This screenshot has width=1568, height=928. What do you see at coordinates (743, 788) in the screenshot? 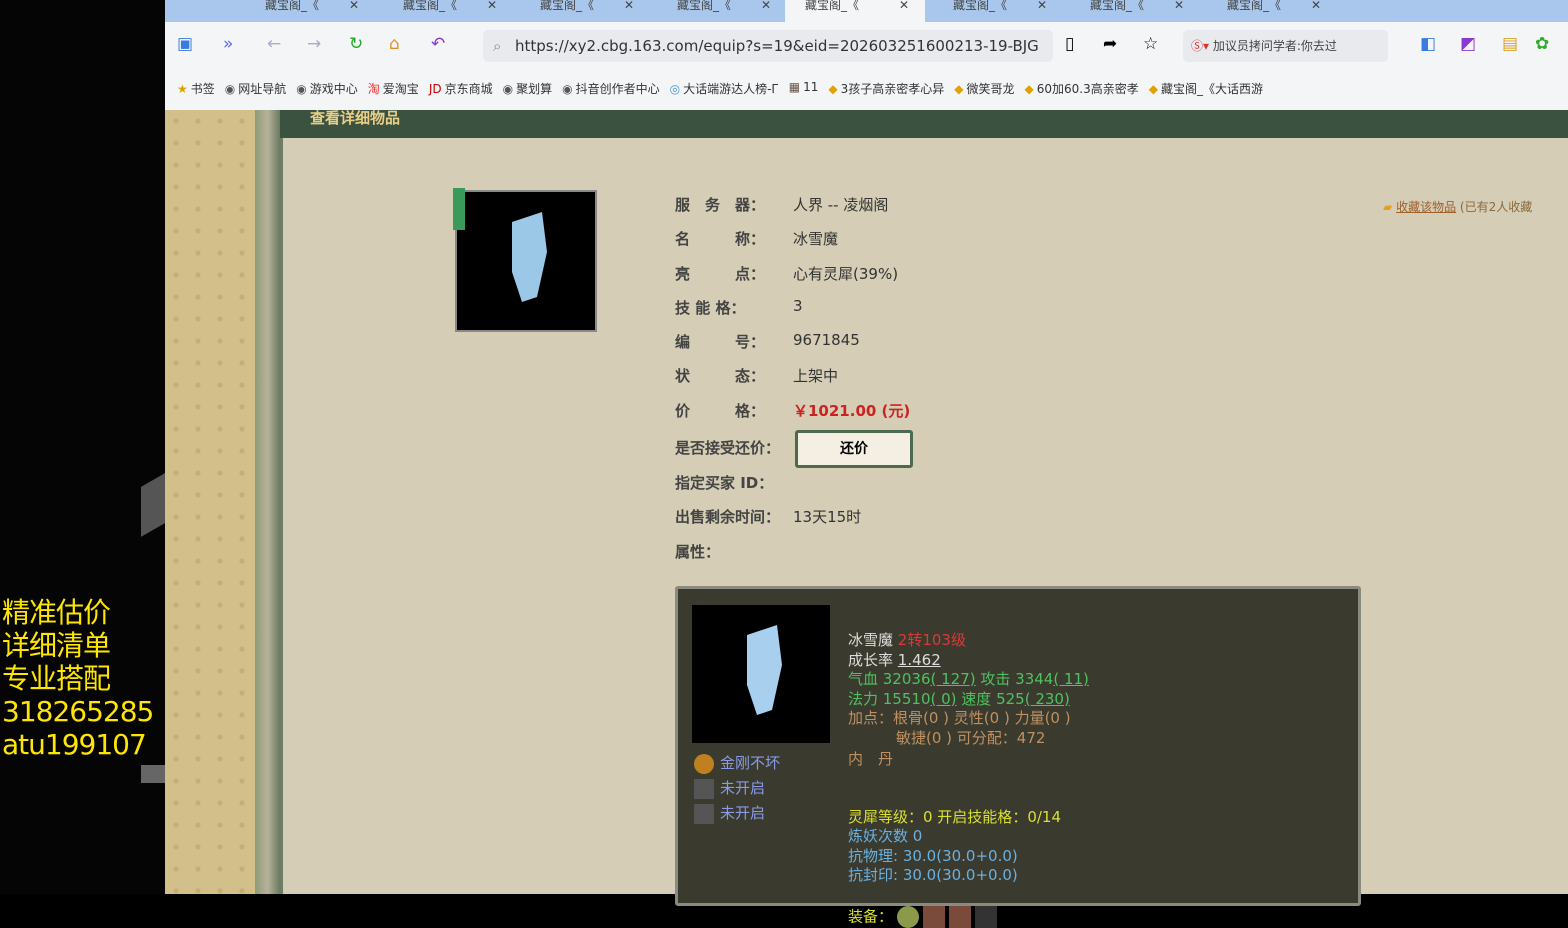
I see `skill-name: 未开启` at bounding box center [743, 788].